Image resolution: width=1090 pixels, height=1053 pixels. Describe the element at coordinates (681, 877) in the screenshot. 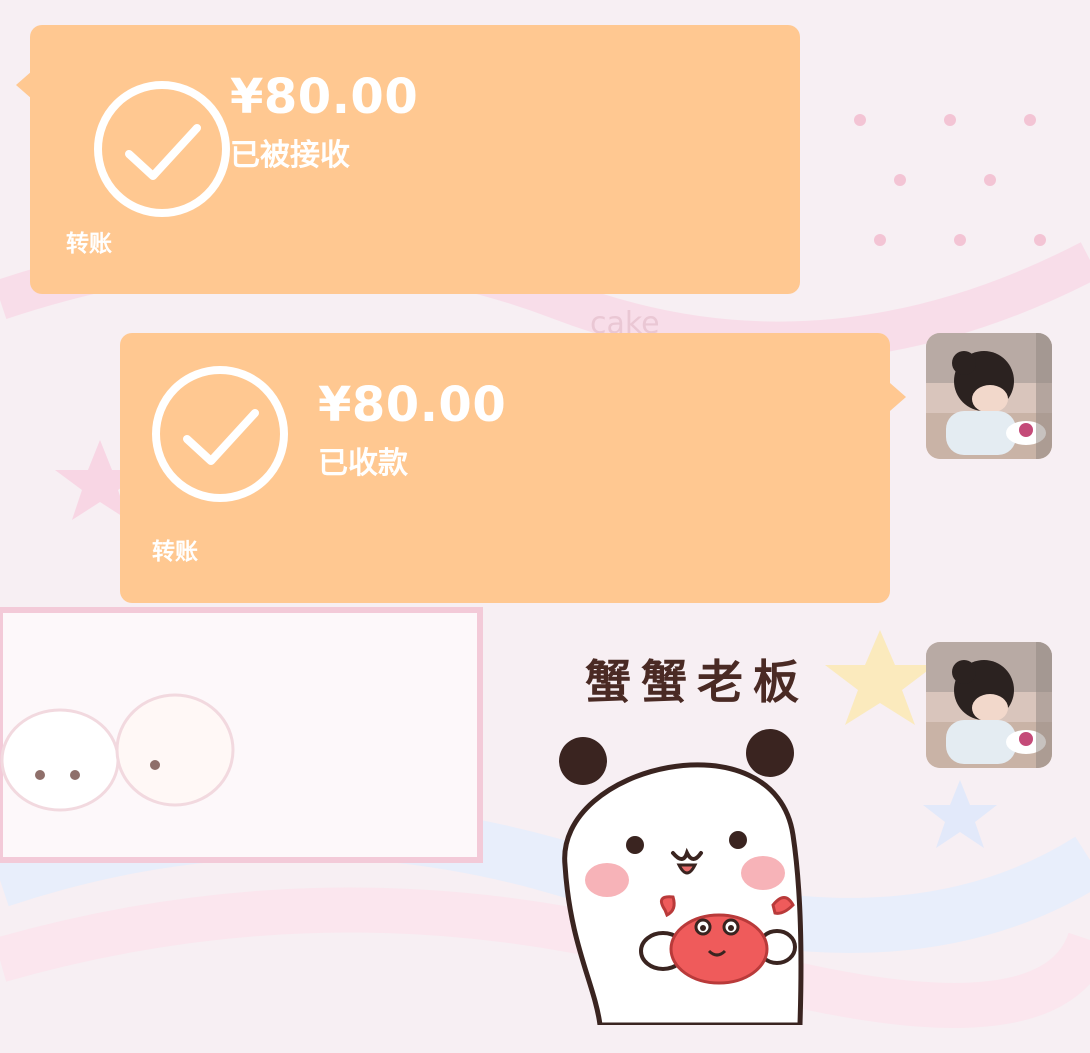

I see `panda-sticker-icon` at that location.